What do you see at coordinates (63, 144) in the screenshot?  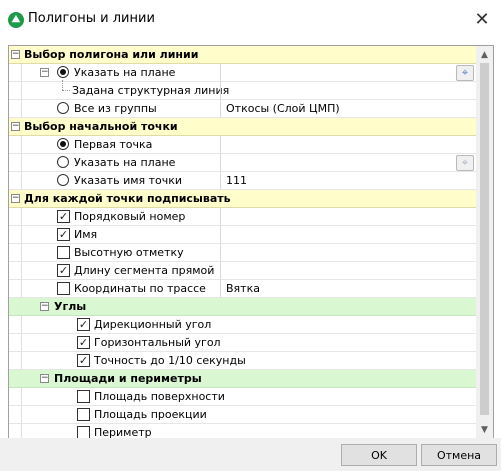 I see `radio-first-point` at bounding box center [63, 144].